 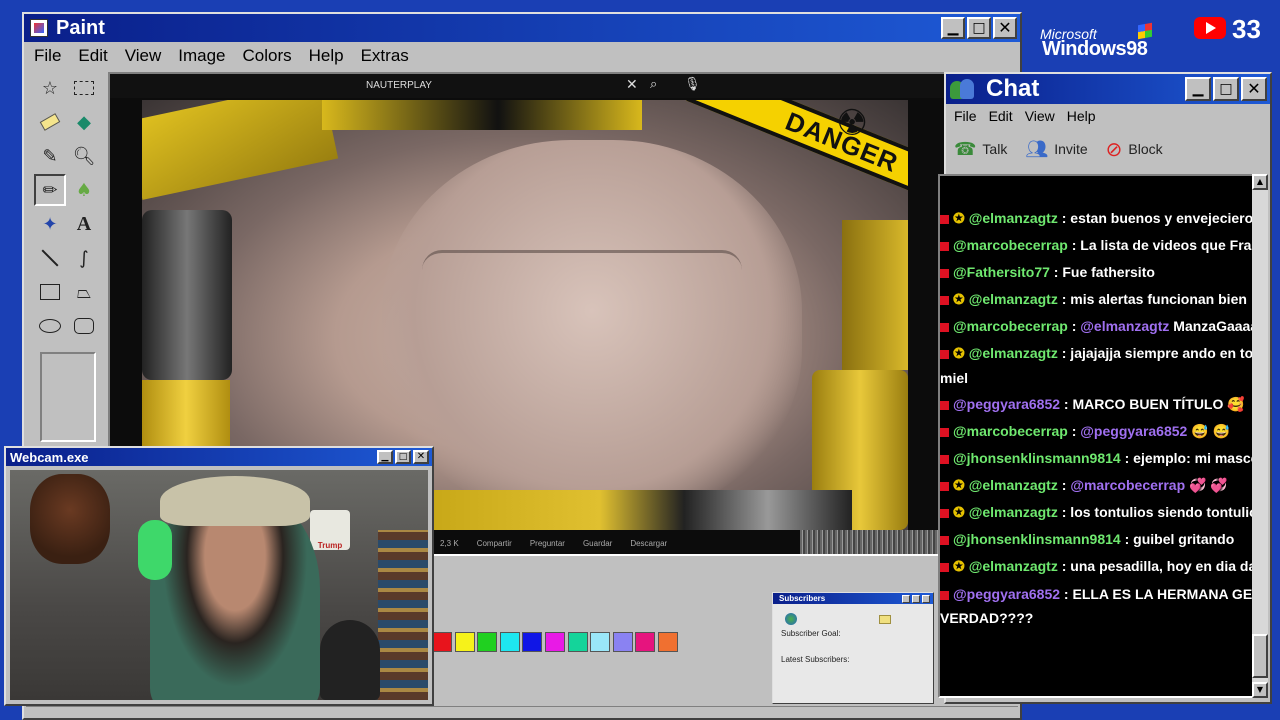 What do you see at coordinates (906, 598) in the screenshot?
I see `subscribers-minimize-button` at bounding box center [906, 598].